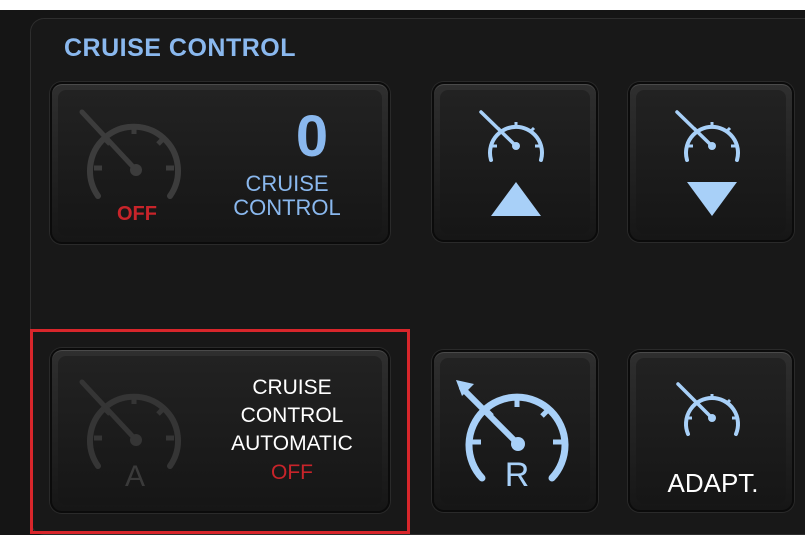  I want to click on speed-up-button, so click(515, 162).